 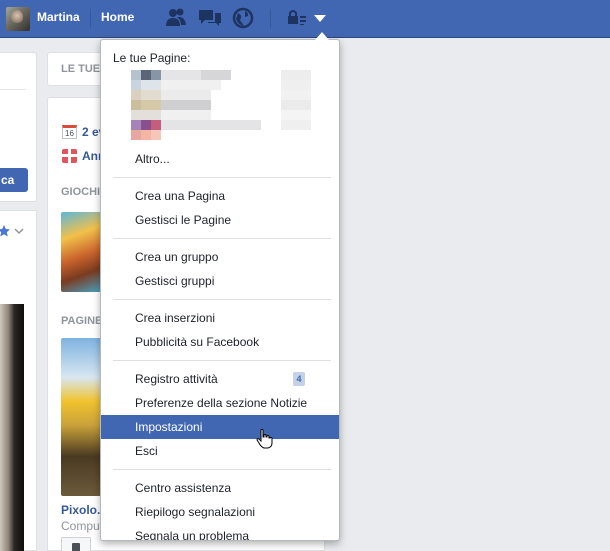 What do you see at coordinates (220, 512) in the screenshot?
I see `menu-item-support-inbox: Riepilogo segnalazioni` at bounding box center [220, 512].